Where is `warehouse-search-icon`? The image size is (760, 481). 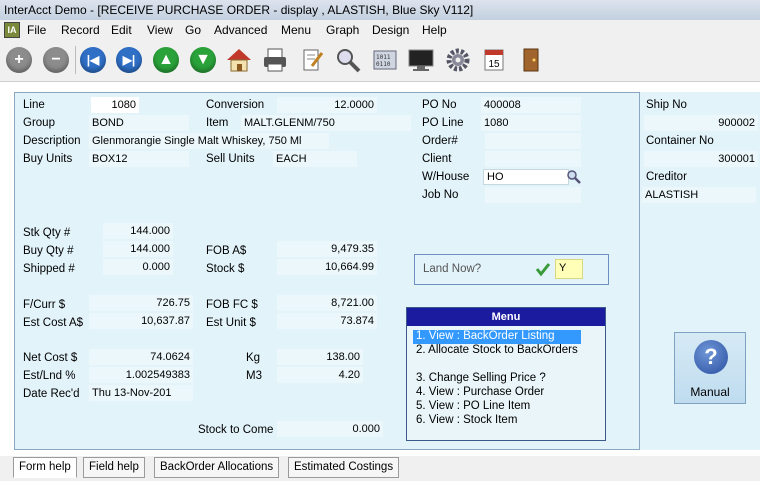
warehouse-search-icon is located at coordinates (574, 177).